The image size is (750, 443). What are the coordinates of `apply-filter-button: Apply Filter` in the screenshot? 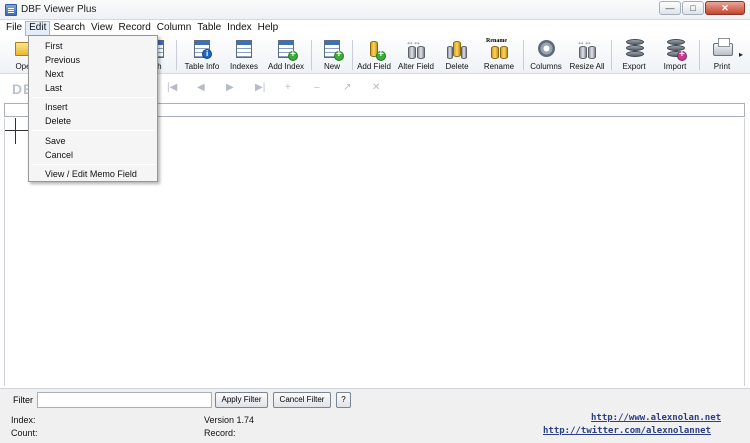 It's located at (241, 400).